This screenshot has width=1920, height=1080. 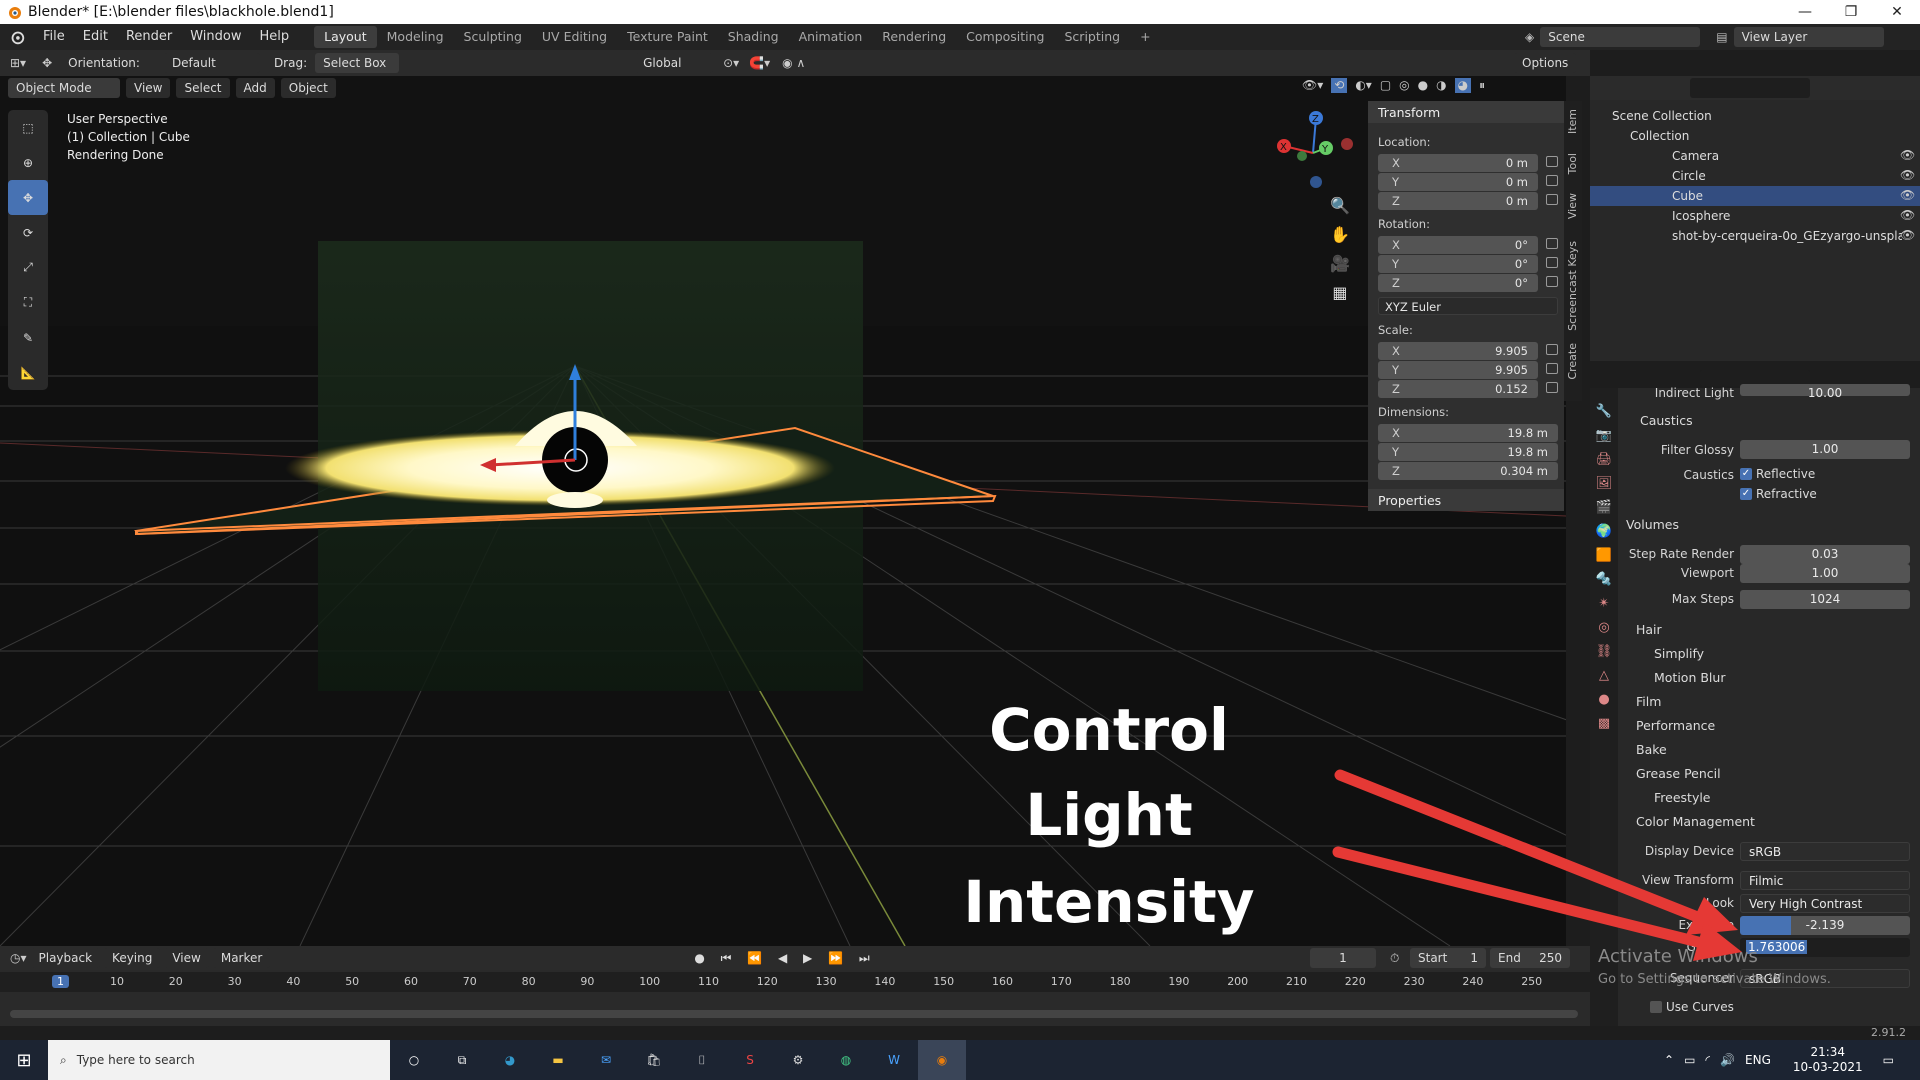 I want to click on measure-tool: 📐, so click(x=28, y=372).